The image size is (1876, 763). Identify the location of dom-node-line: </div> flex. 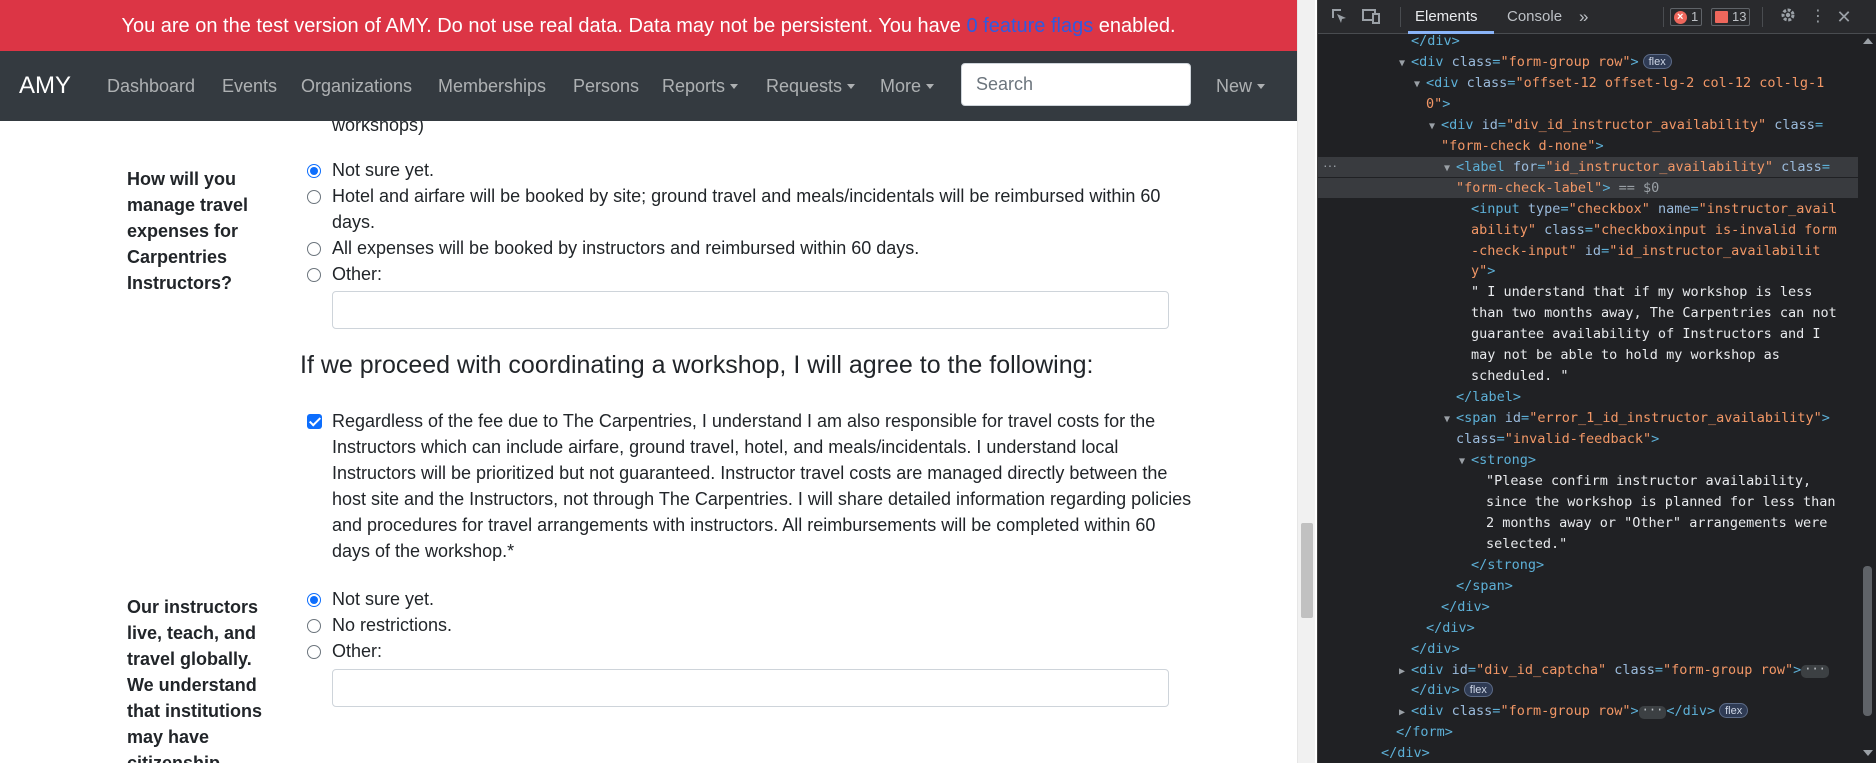
(1452, 690).